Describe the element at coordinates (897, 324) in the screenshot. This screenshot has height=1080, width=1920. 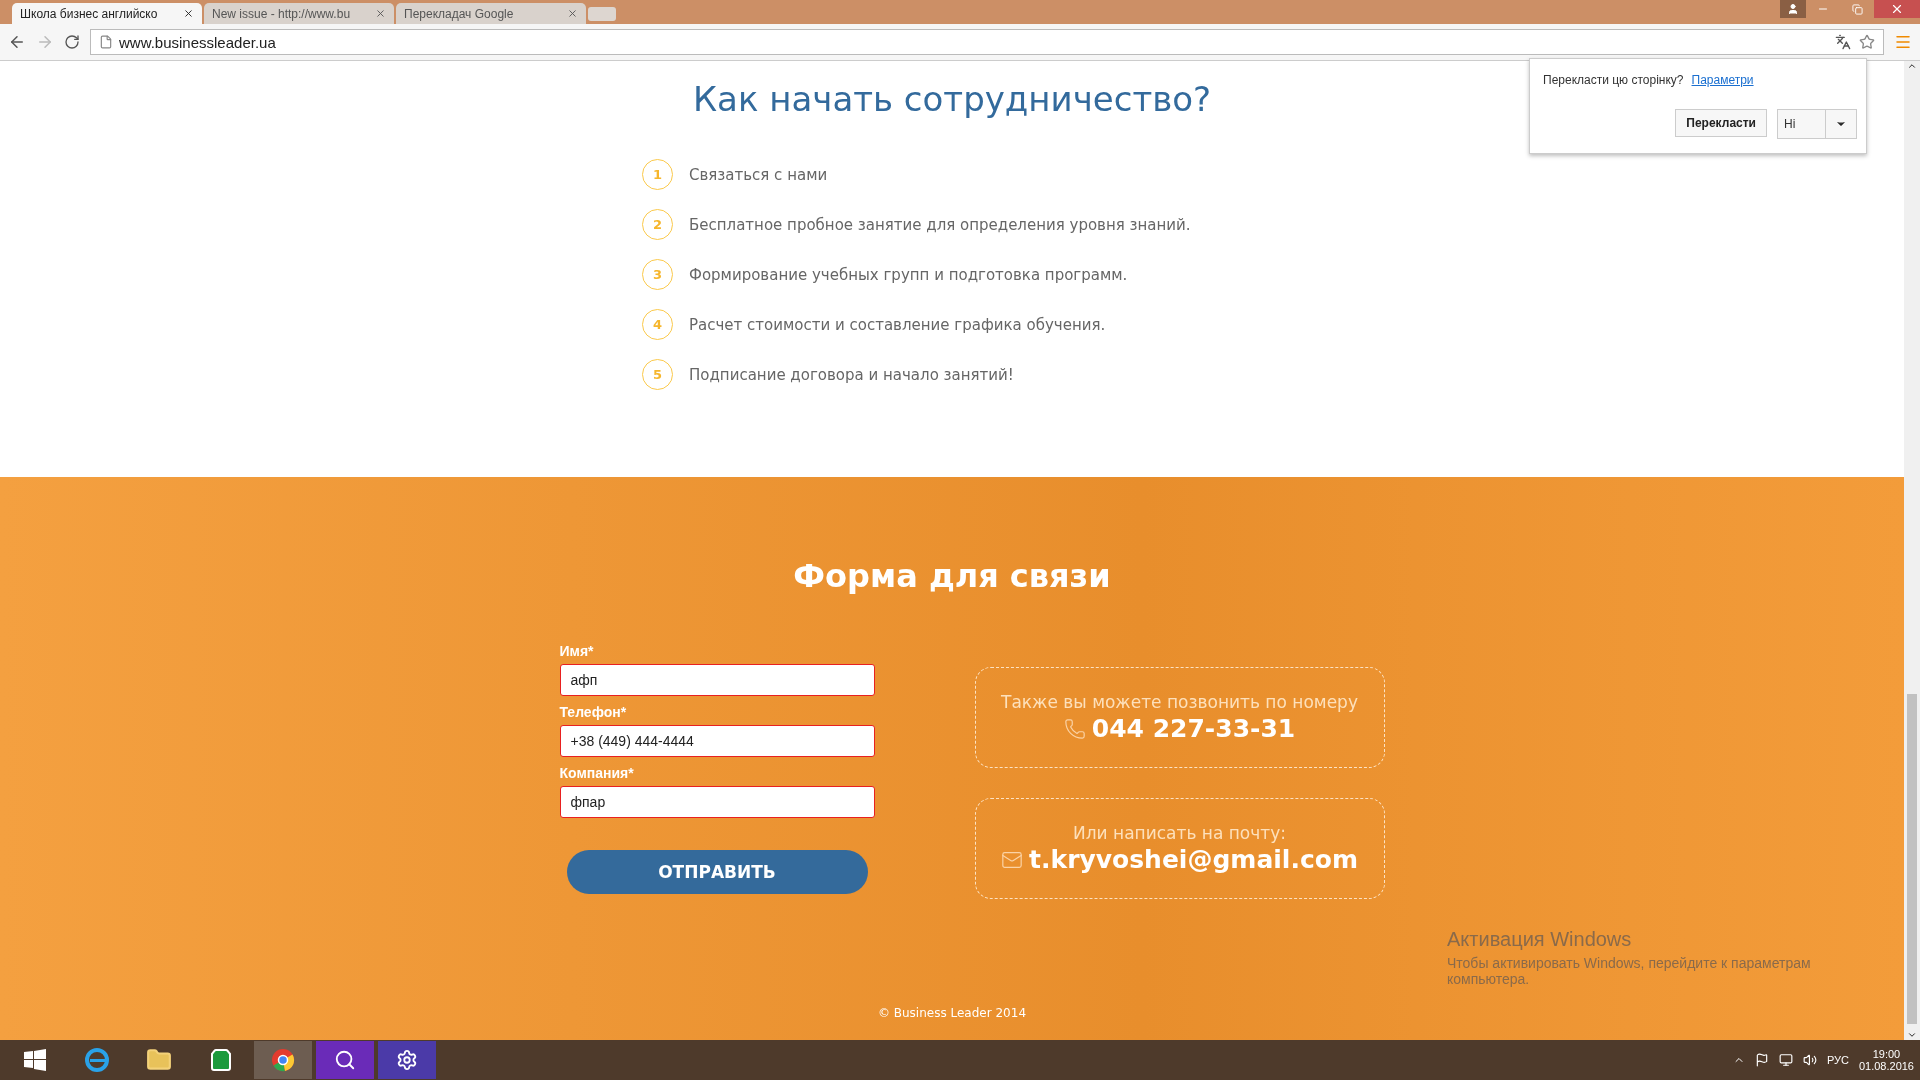
I see `step-text: Расчет стоимости и составление графика обучения.` at that location.